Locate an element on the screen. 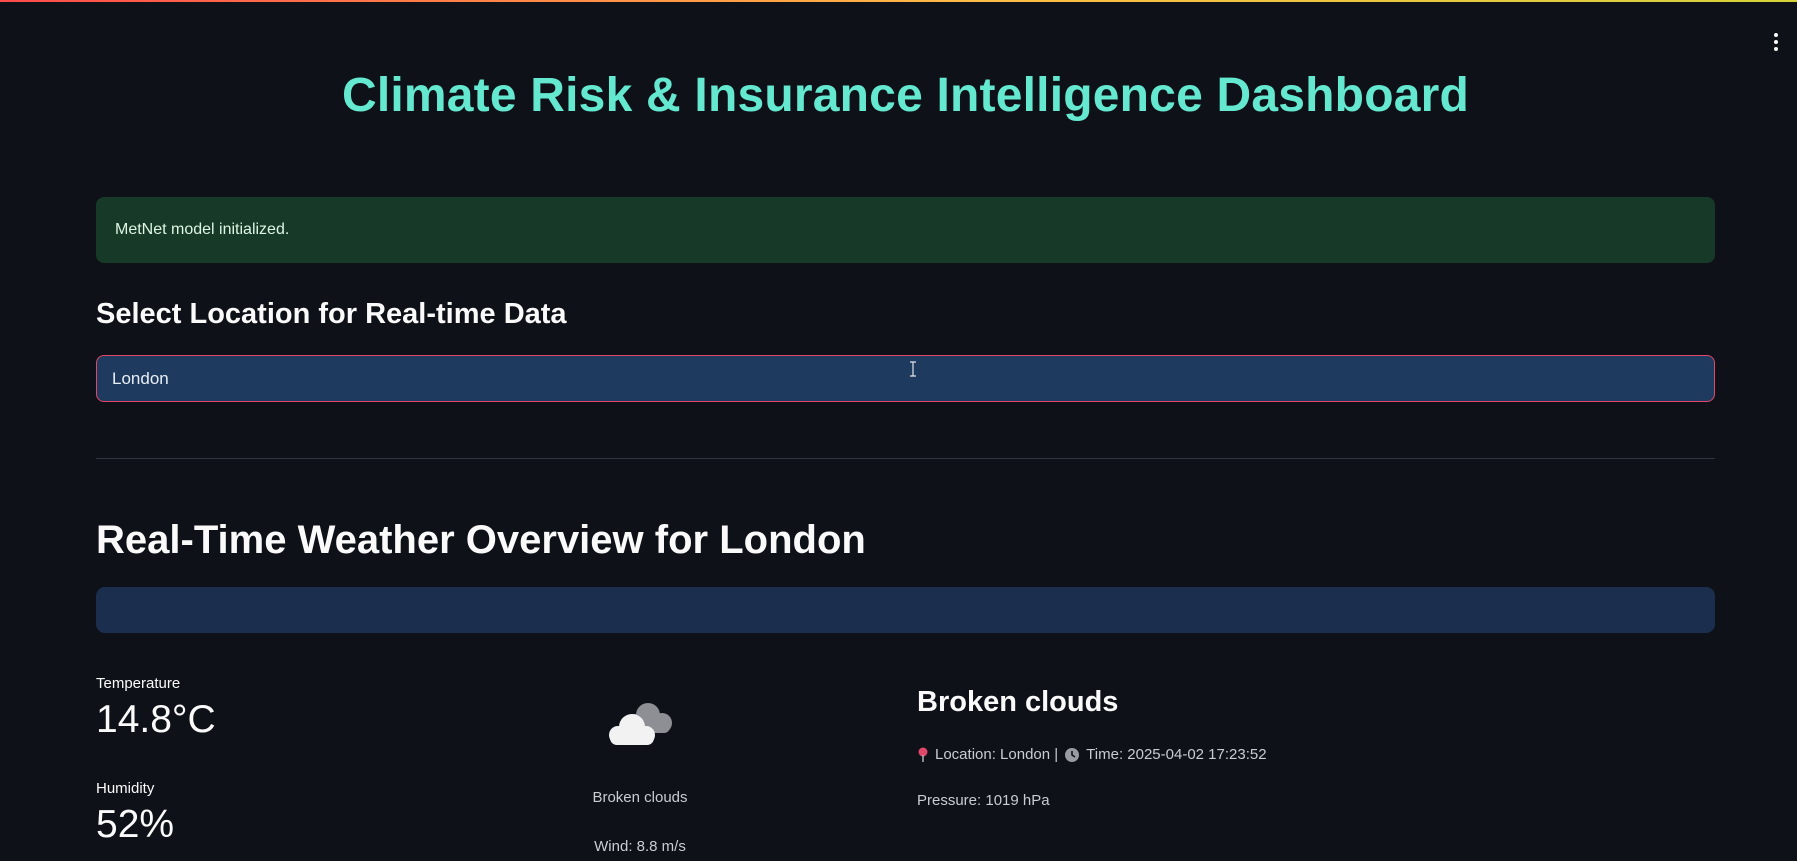 This screenshot has height=861, width=1797. time-text: Time: 2025-04-02 17:23:52 is located at coordinates (1176, 754).